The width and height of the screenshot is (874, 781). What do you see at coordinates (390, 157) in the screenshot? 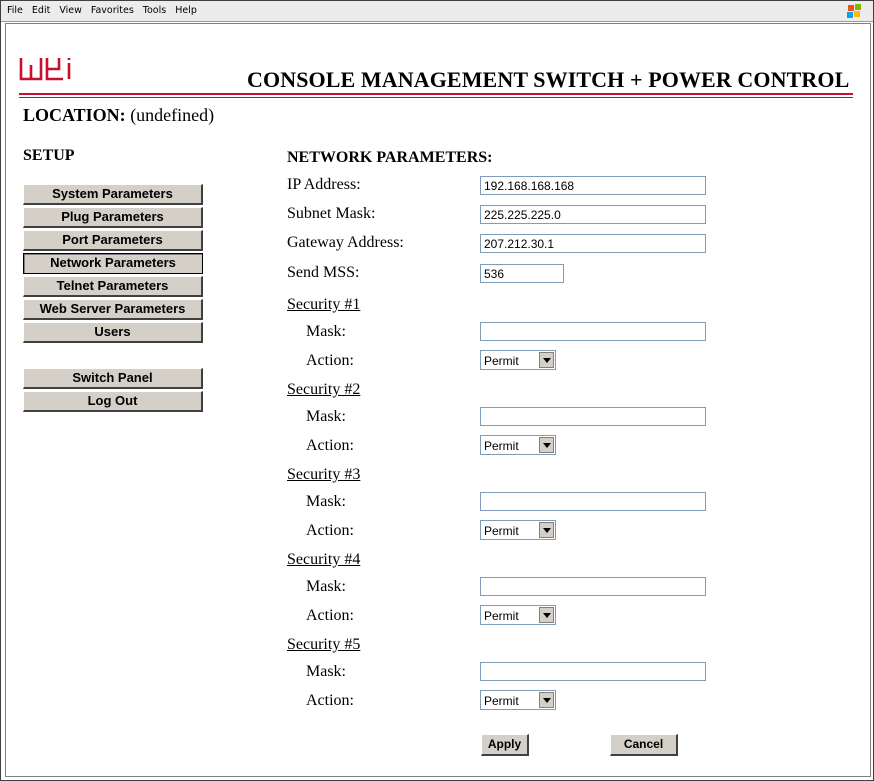
I see `section-title: NETWORK PARAMETERS:` at bounding box center [390, 157].